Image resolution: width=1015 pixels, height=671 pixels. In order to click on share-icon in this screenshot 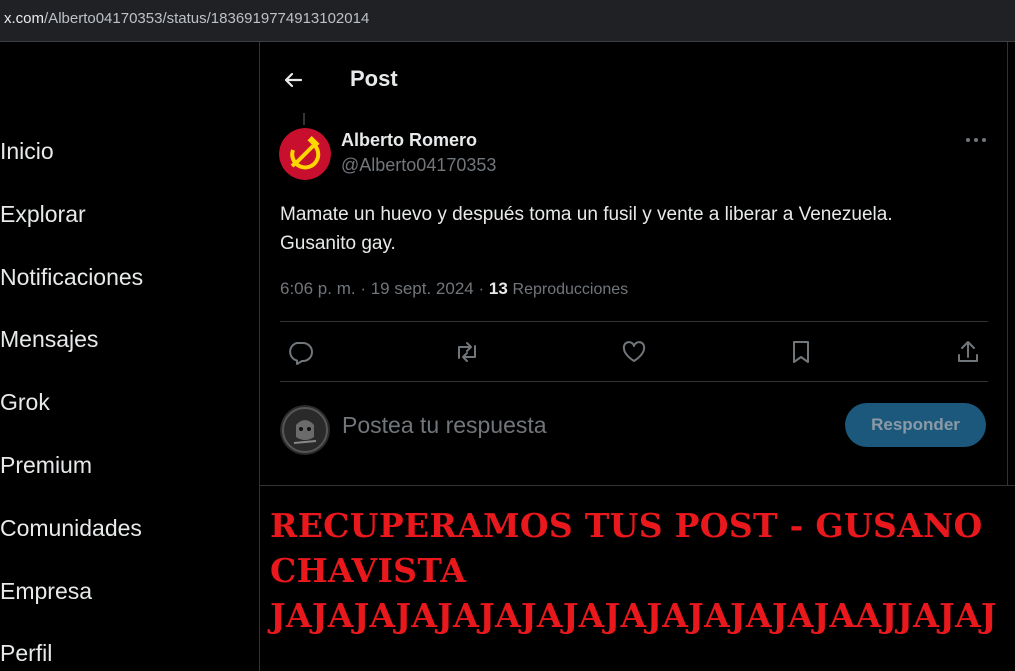, I will do `click(968, 352)`.